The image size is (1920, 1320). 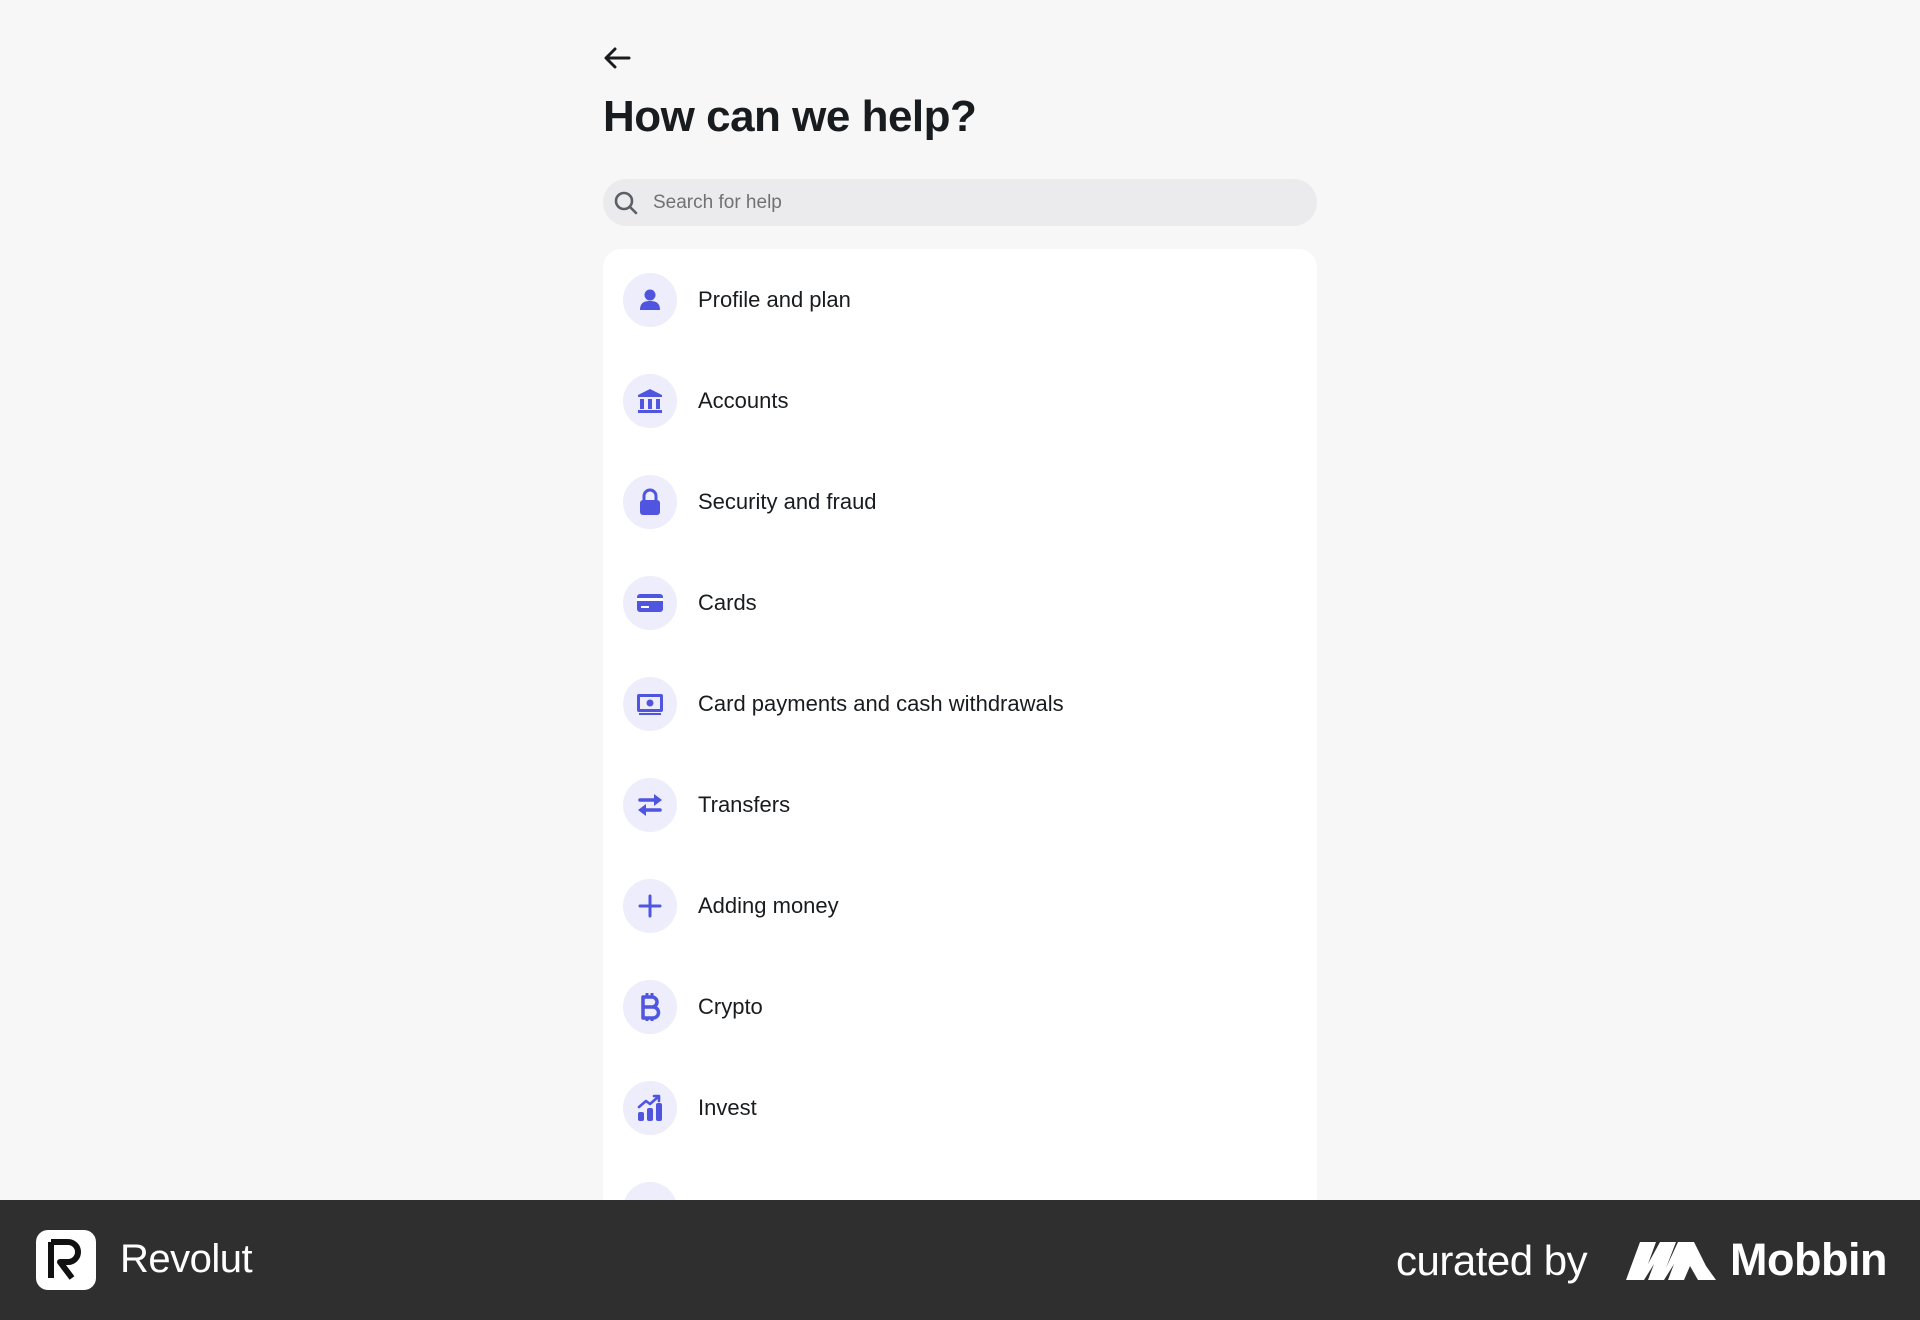 I want to click on search-icon, so click(x=626, y=203).